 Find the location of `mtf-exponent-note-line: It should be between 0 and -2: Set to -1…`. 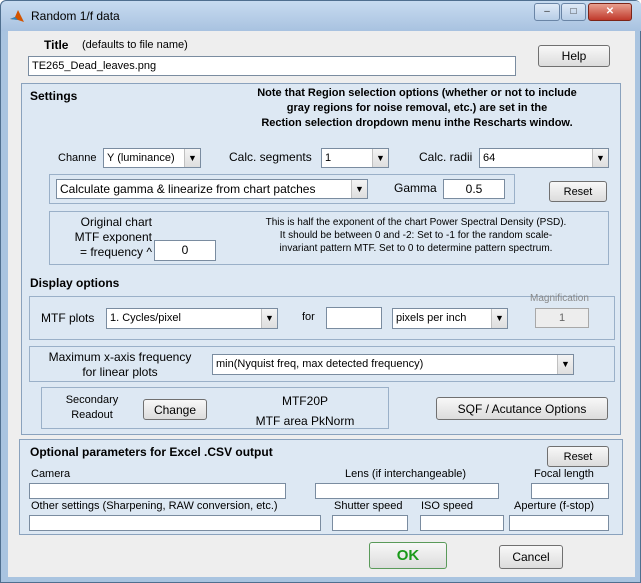

mtf-exponent-note-line: It should be between 0 and -2: Set to -1… is located at coordinates (416, 235).